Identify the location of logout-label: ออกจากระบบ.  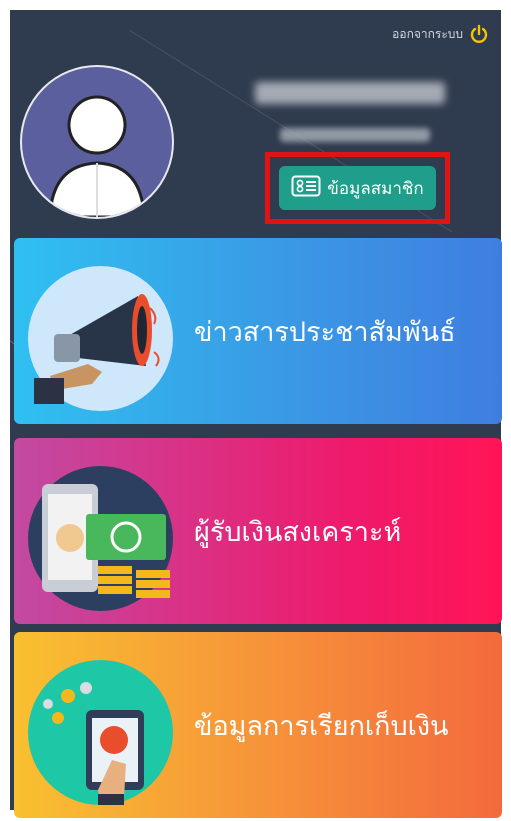
(427, 33).